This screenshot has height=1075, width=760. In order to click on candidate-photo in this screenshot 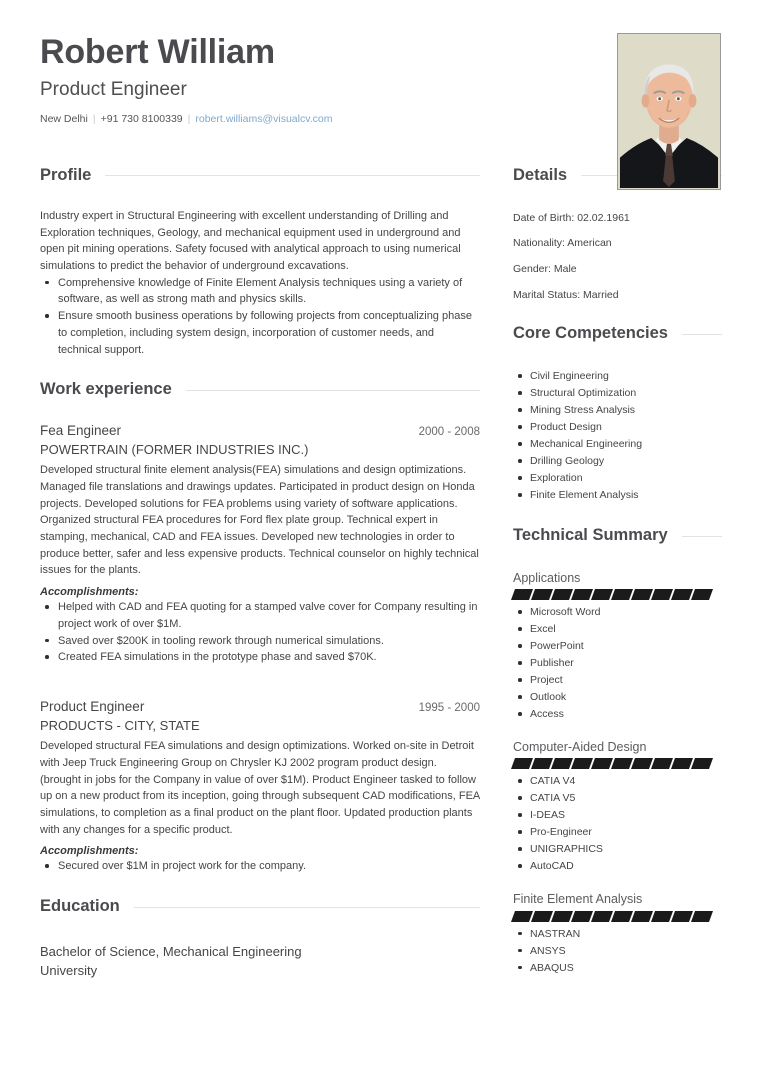, I will do `click(669, 111)`.